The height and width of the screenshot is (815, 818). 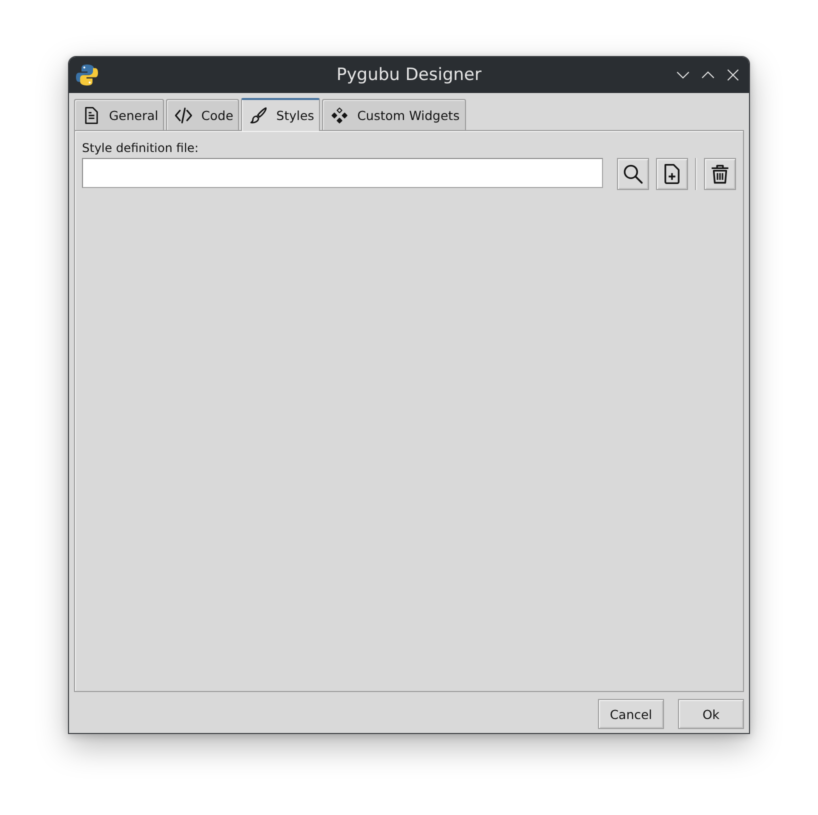 What do you see at coordinates (280, 114) in the screenshot?
I see `tab: Styles` at bounding box center [280, 114].